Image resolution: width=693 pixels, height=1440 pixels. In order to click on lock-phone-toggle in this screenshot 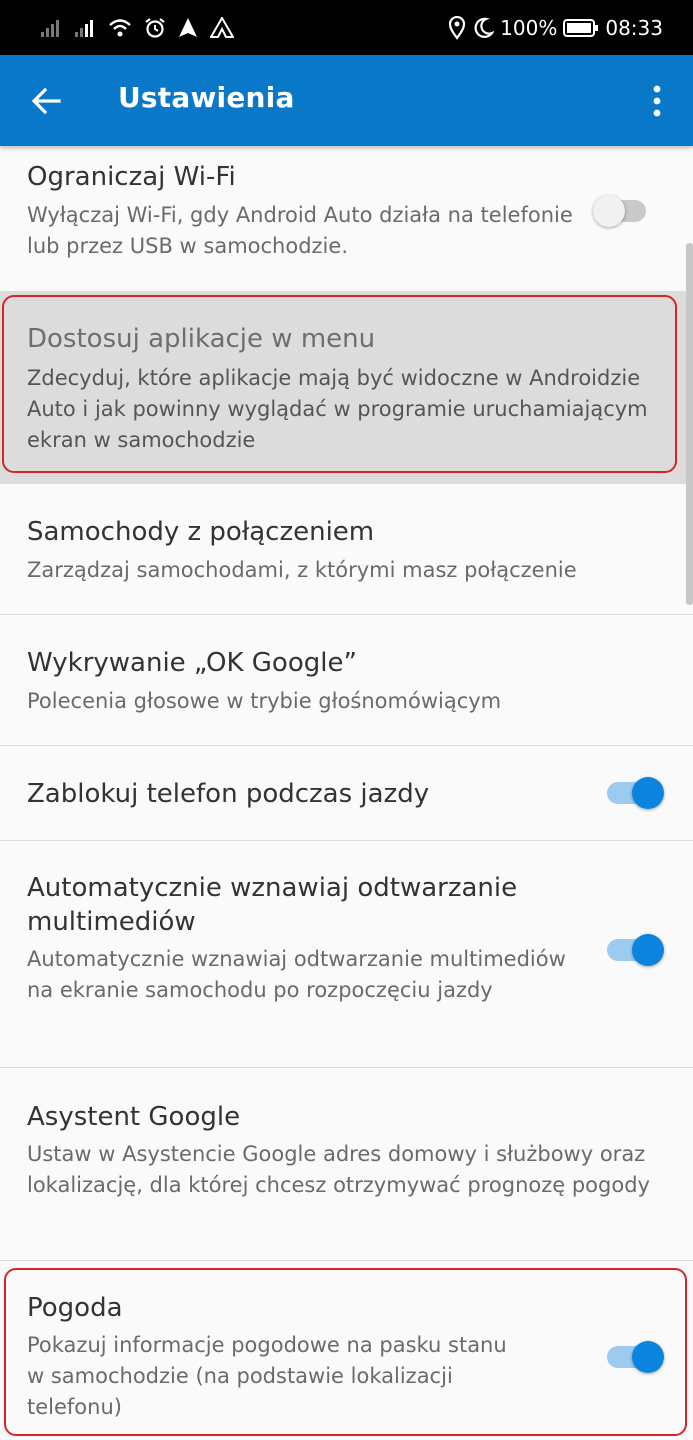, I will do `click(634, 793)`.